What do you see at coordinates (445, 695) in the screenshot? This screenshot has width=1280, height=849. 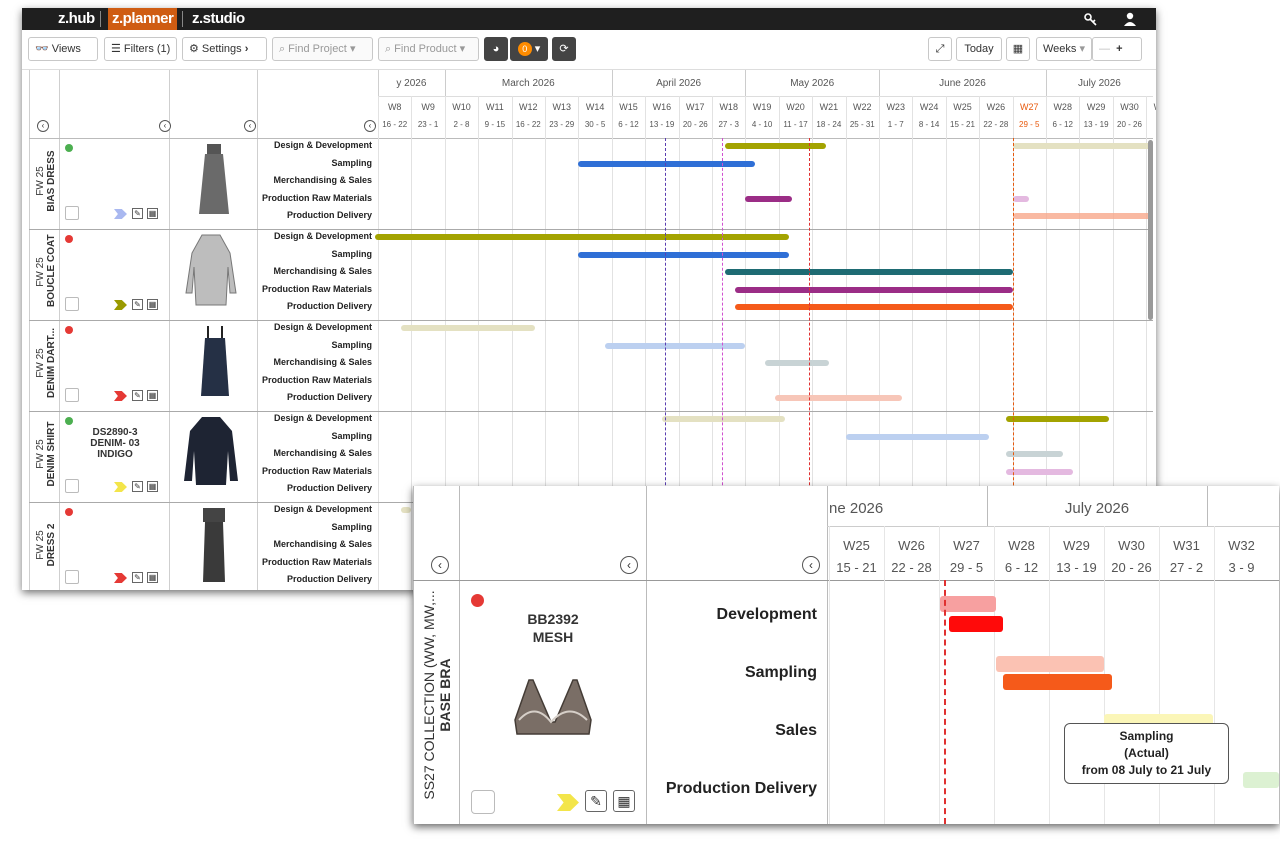 I see `product-name: BASE BRA` at bounding box center [445, 695].